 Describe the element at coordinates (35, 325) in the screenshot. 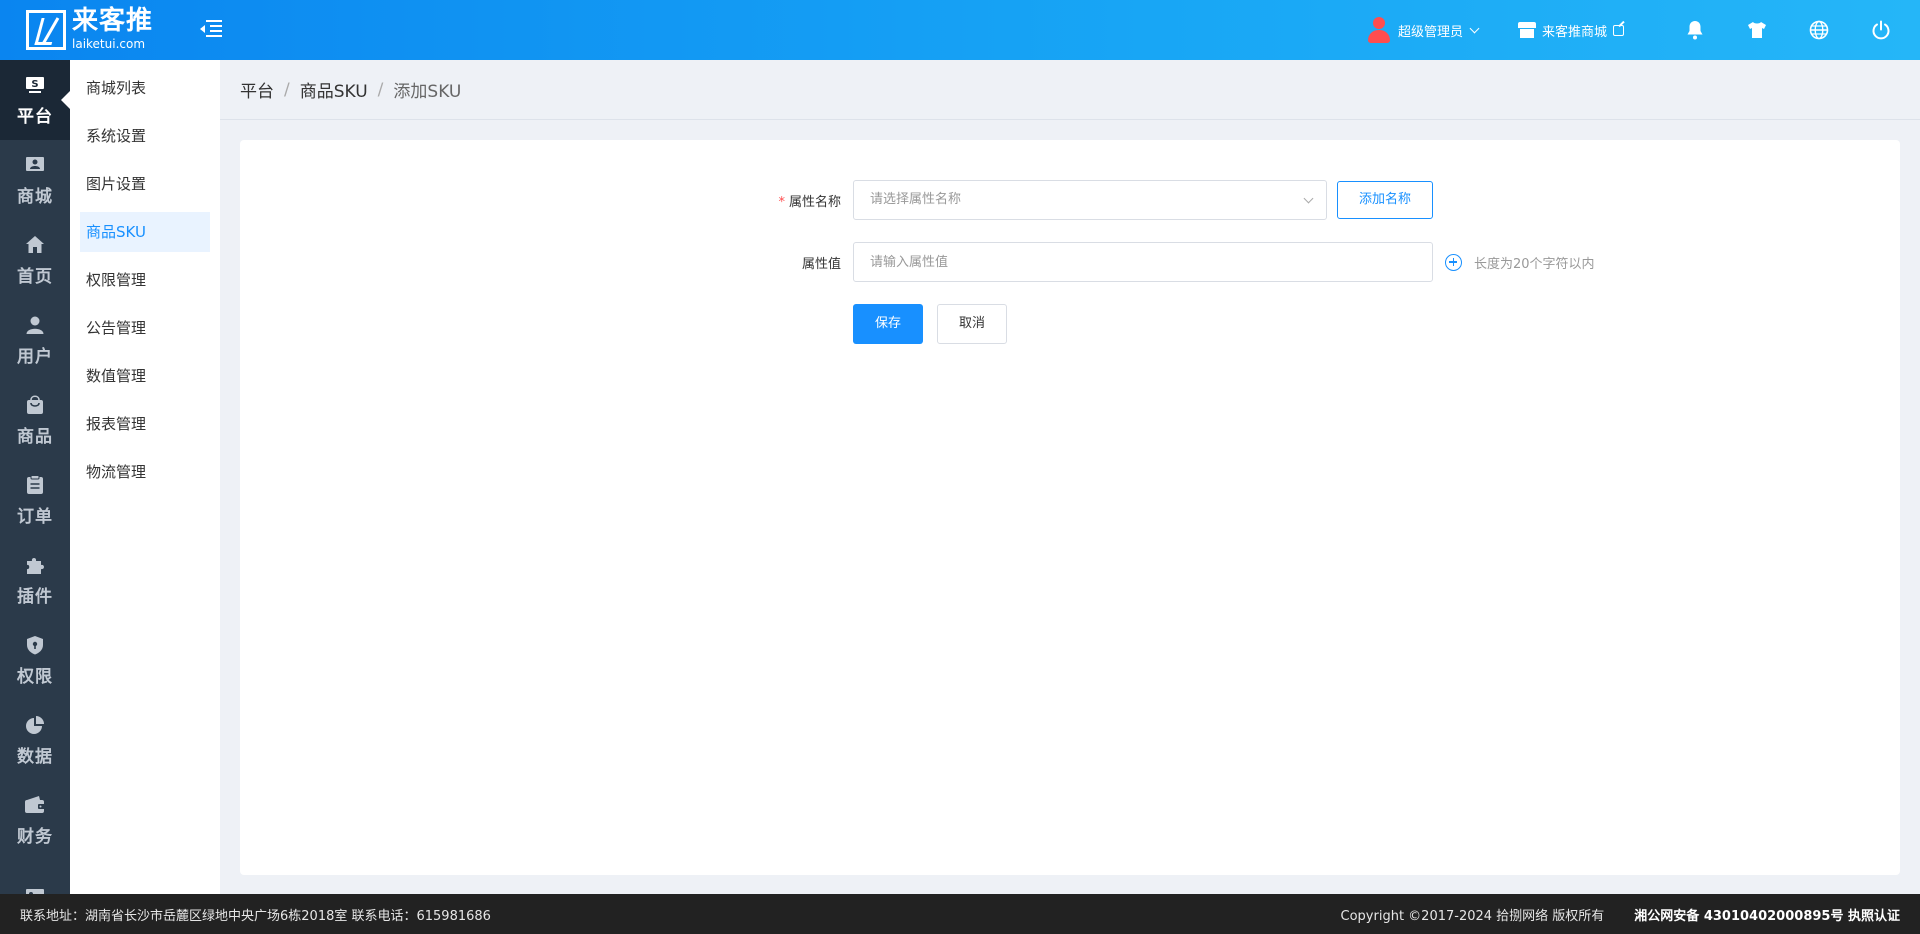

I see `user-icon` at that location.